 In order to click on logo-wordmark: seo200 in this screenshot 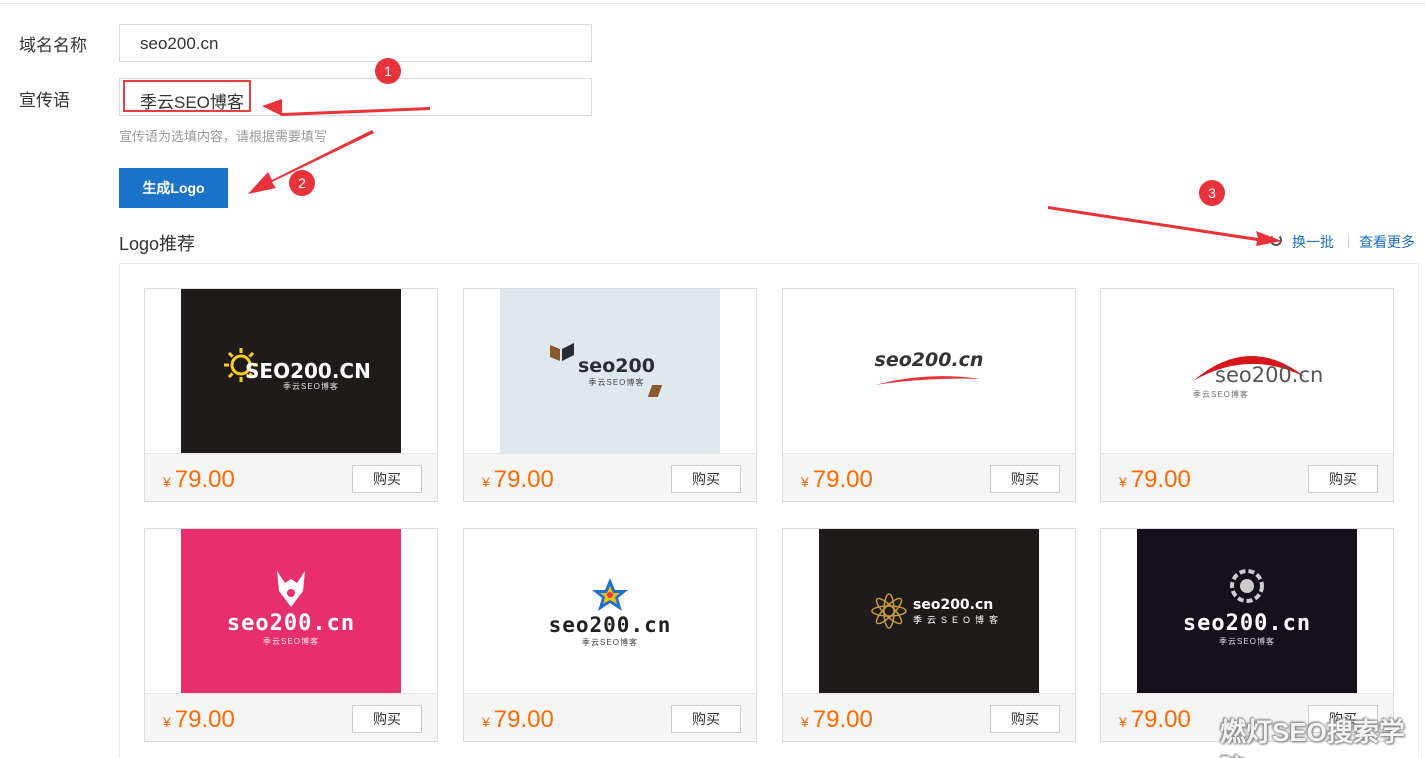, I will do `click(616, 366)`.